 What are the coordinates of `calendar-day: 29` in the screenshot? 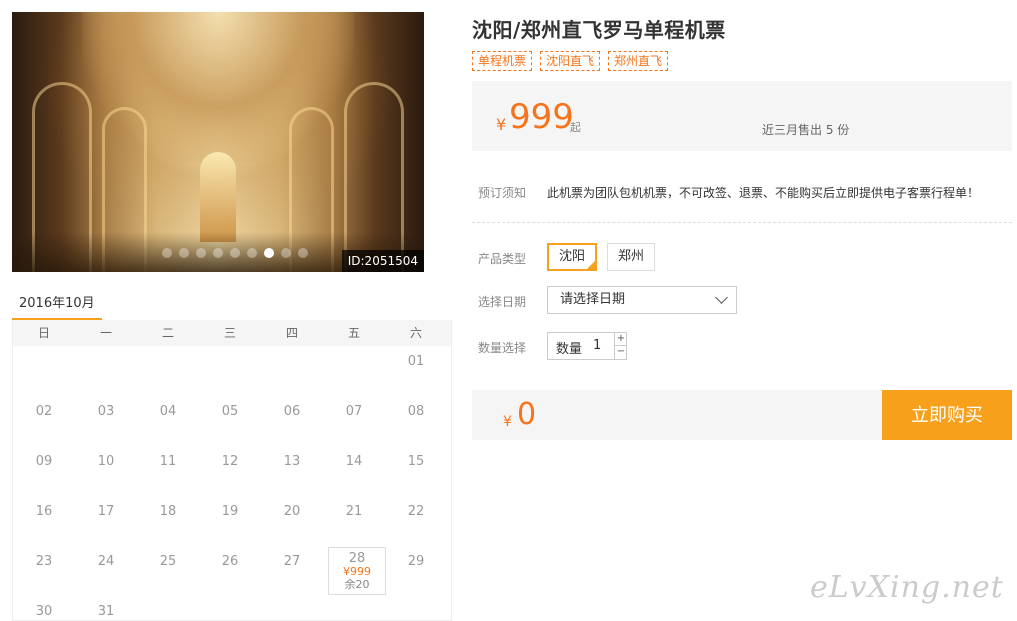 It's located at (416, 571).